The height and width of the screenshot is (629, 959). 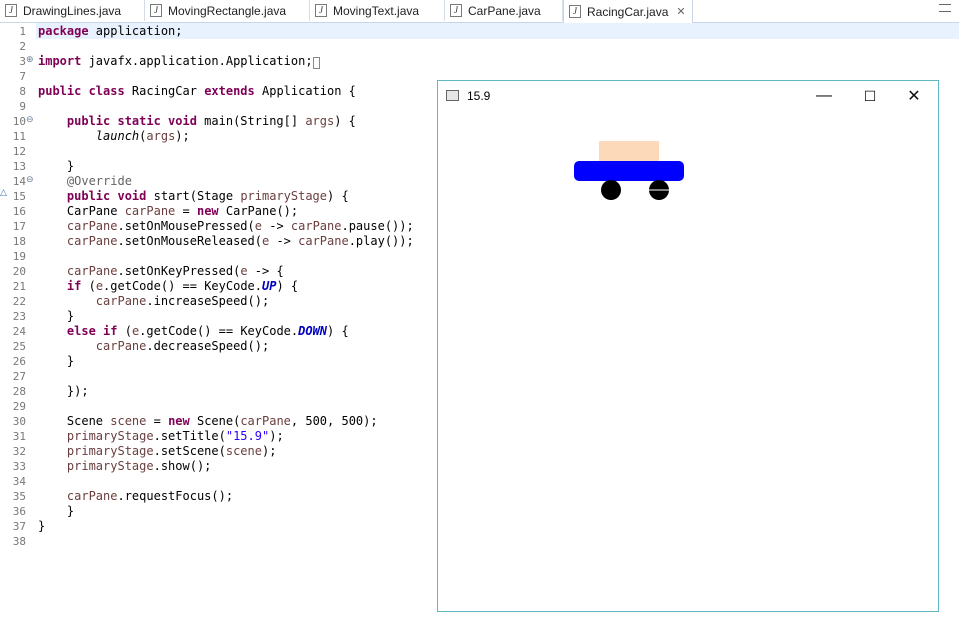 I want to click on code-line: carPane.setOnKeyPressed(e -> {, so click(x=175, y=271).